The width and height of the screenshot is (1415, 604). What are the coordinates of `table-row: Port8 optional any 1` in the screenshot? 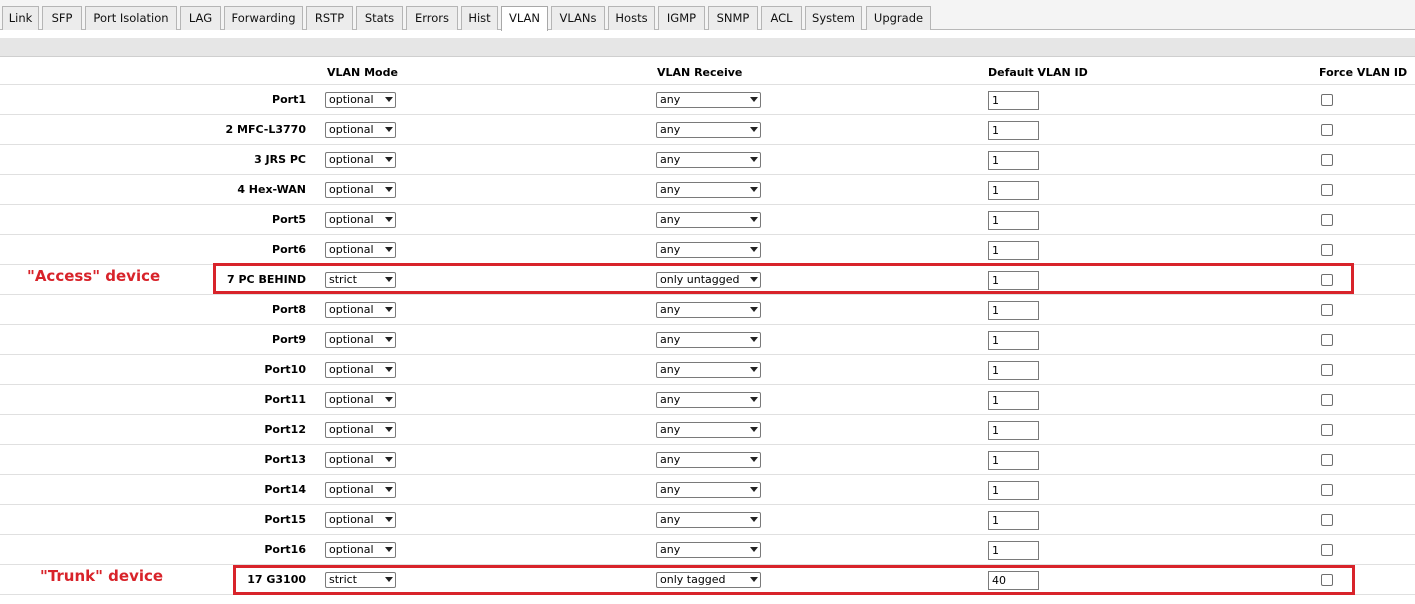 It's located at (707, 310).